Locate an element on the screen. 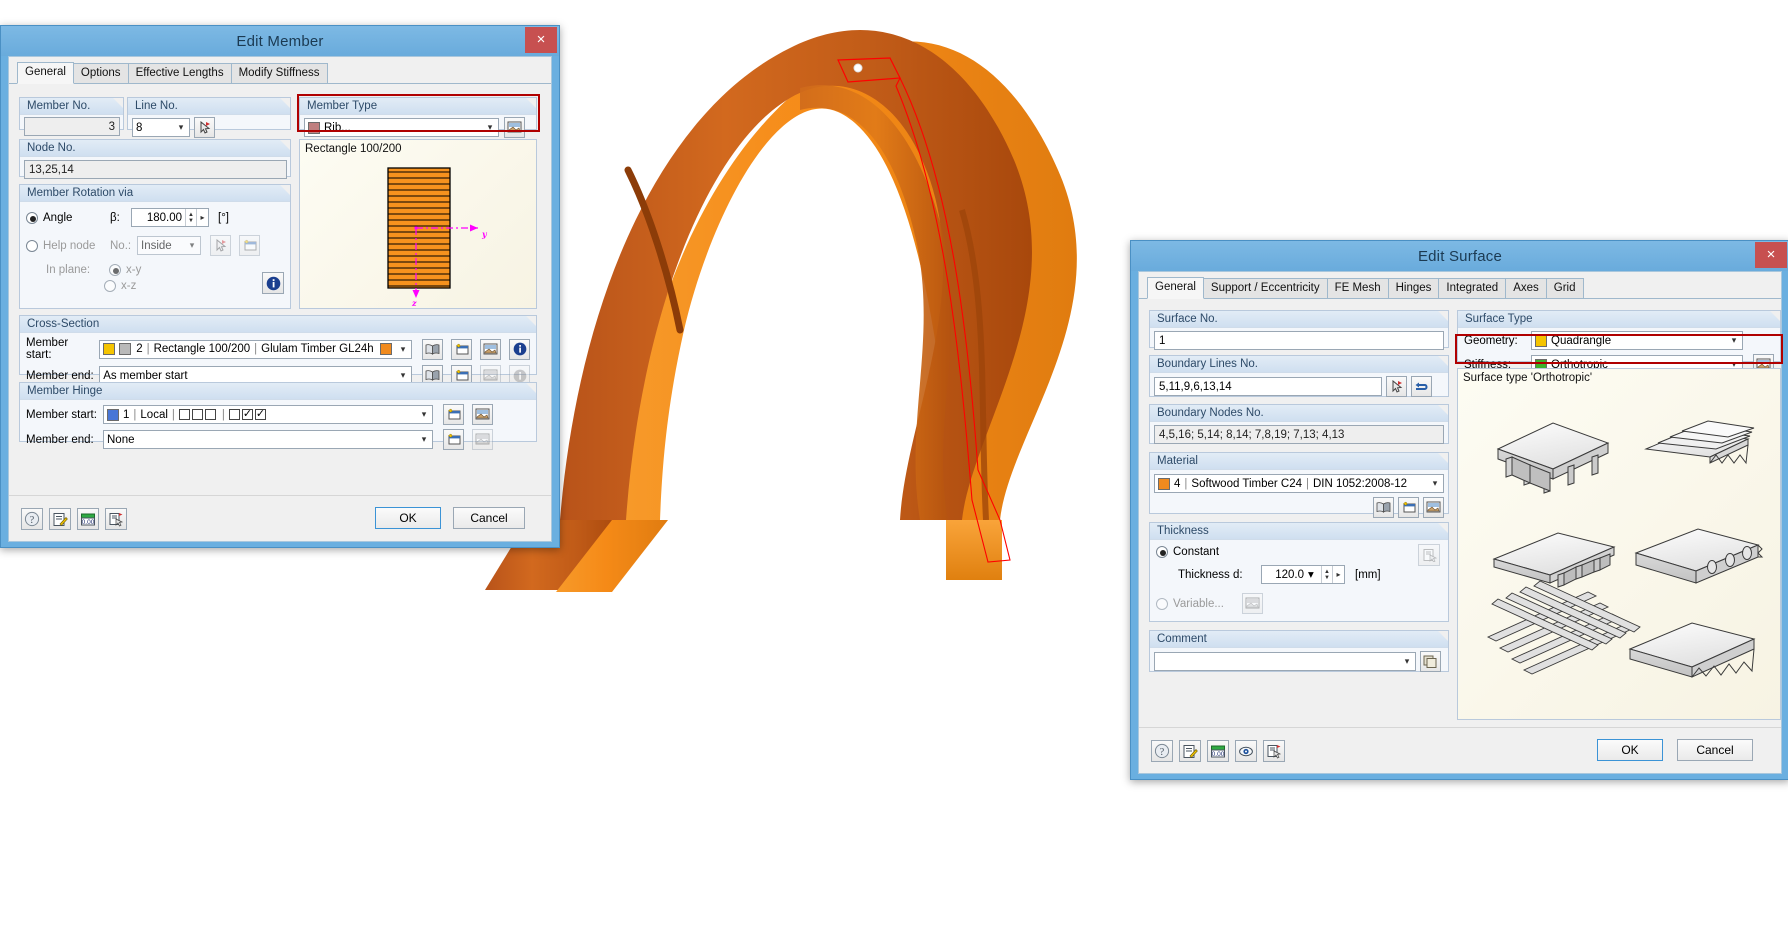 Image resolution: width=1788 pixels, height=941 pixels. tab-axes: Axes is located at coordinates (1526, 288).